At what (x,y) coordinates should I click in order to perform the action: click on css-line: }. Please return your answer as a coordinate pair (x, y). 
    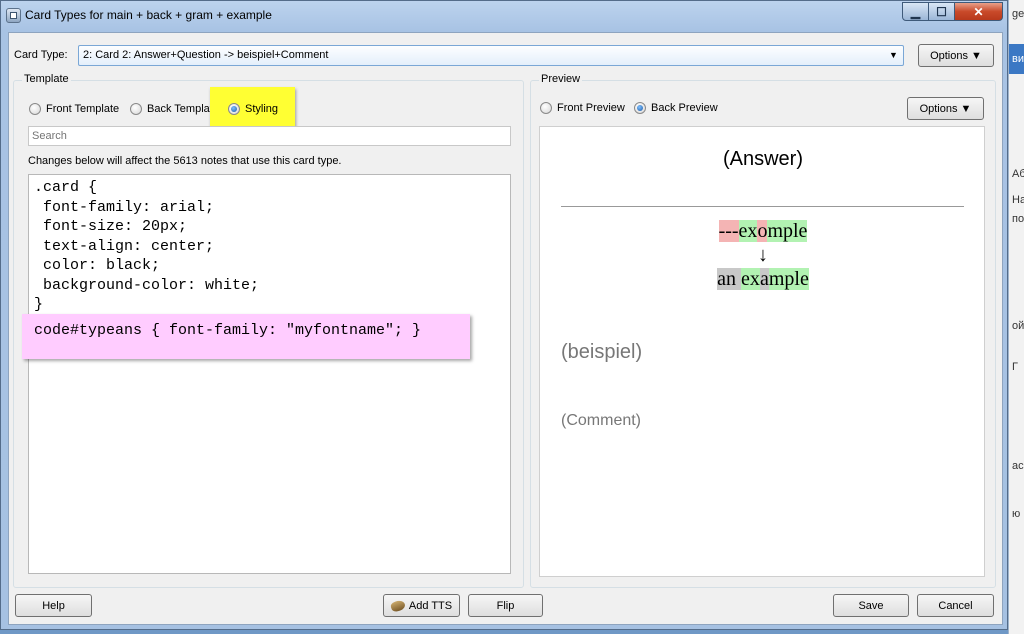
    Looking at the image, I should click on (39, 304).